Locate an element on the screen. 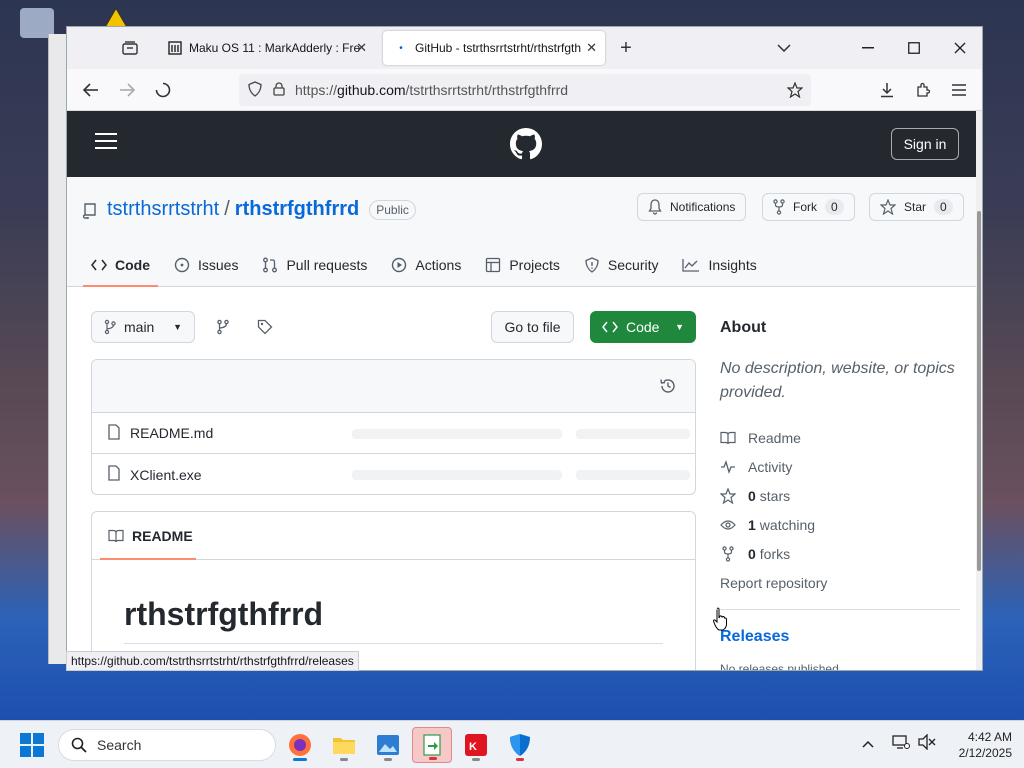 The height and width of the screenshot is (768, 1024). tab-maku-os: Maku OS 11 : MarkAdderly : Fre ✕ is located at coordinates (266, 48).